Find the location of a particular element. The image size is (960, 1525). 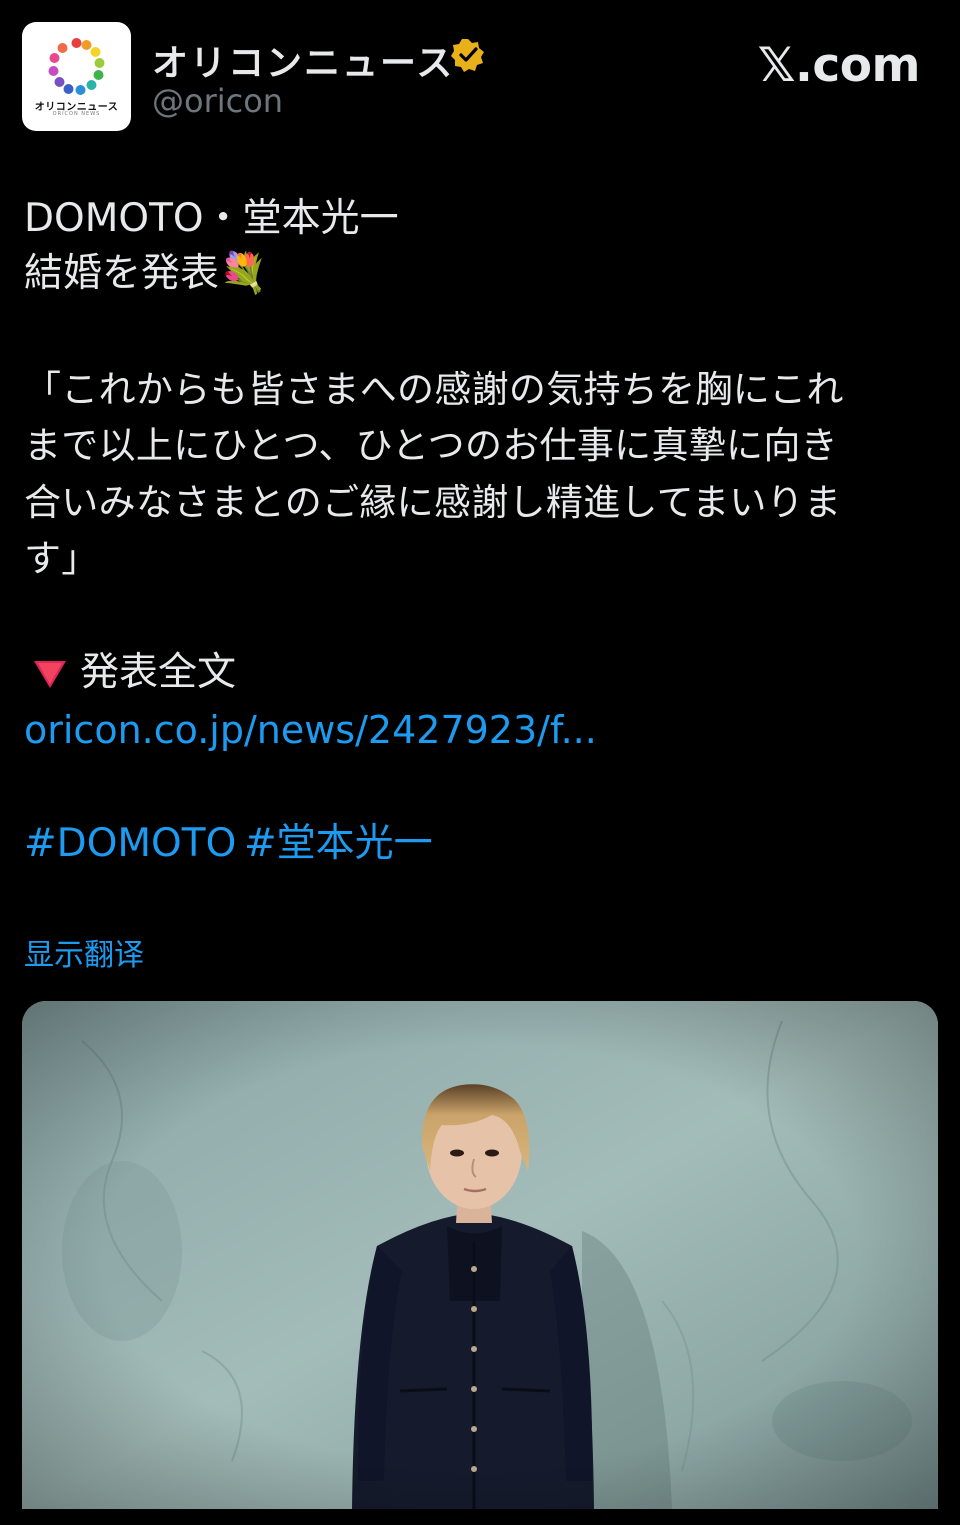

post-title-line: DOMOTO・堂本光一 is located at coordinates (211, 218).